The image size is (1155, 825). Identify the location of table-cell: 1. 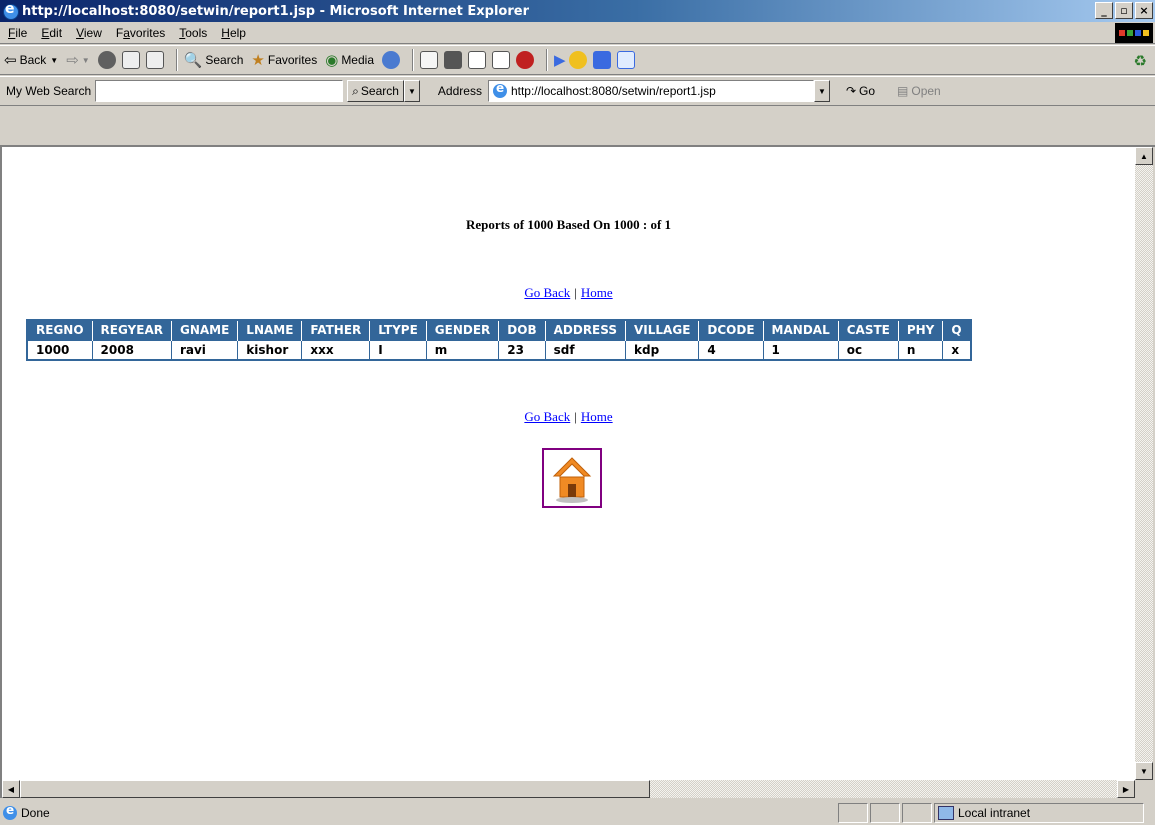
(800, 350).